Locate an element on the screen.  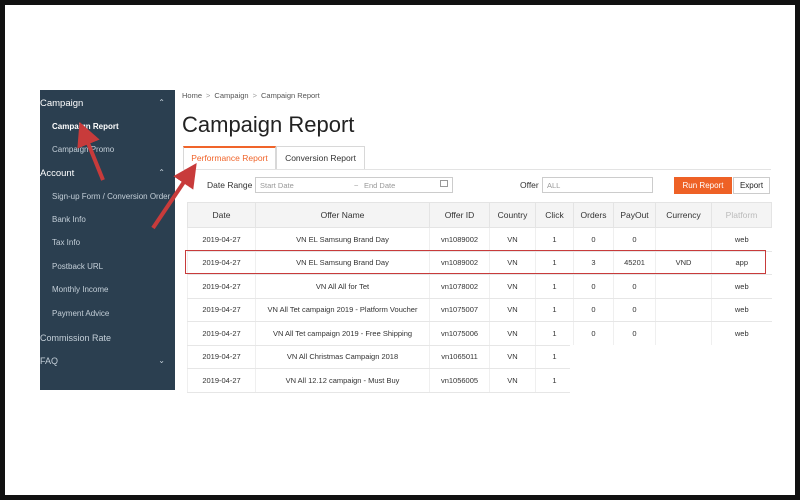
column-header: Offer ID is located at coordinates (459, 215).